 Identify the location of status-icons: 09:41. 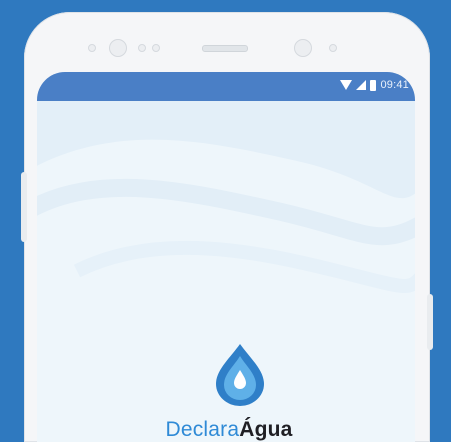
(374, 85).